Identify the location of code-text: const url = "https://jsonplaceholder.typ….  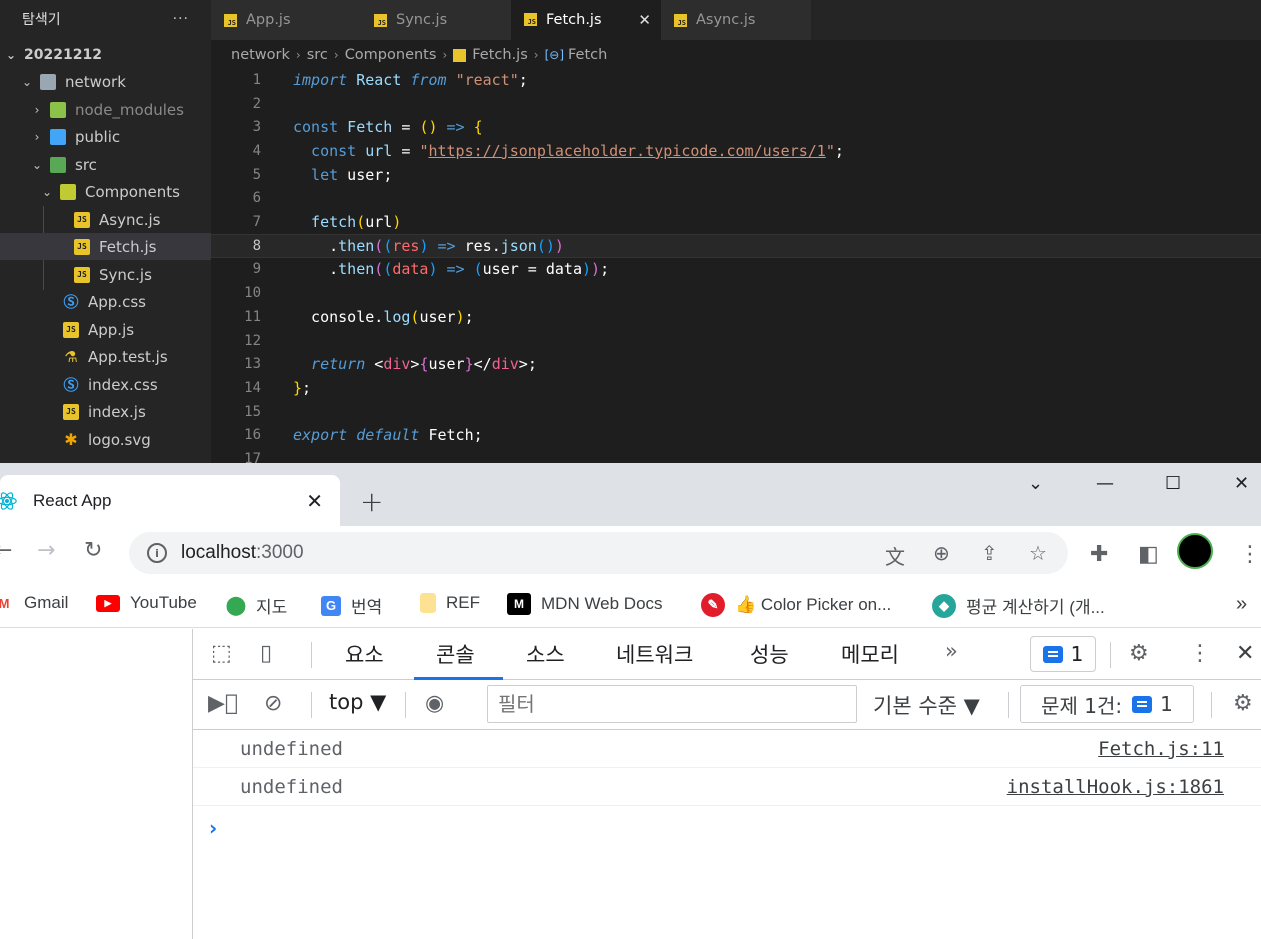
(568, 150).